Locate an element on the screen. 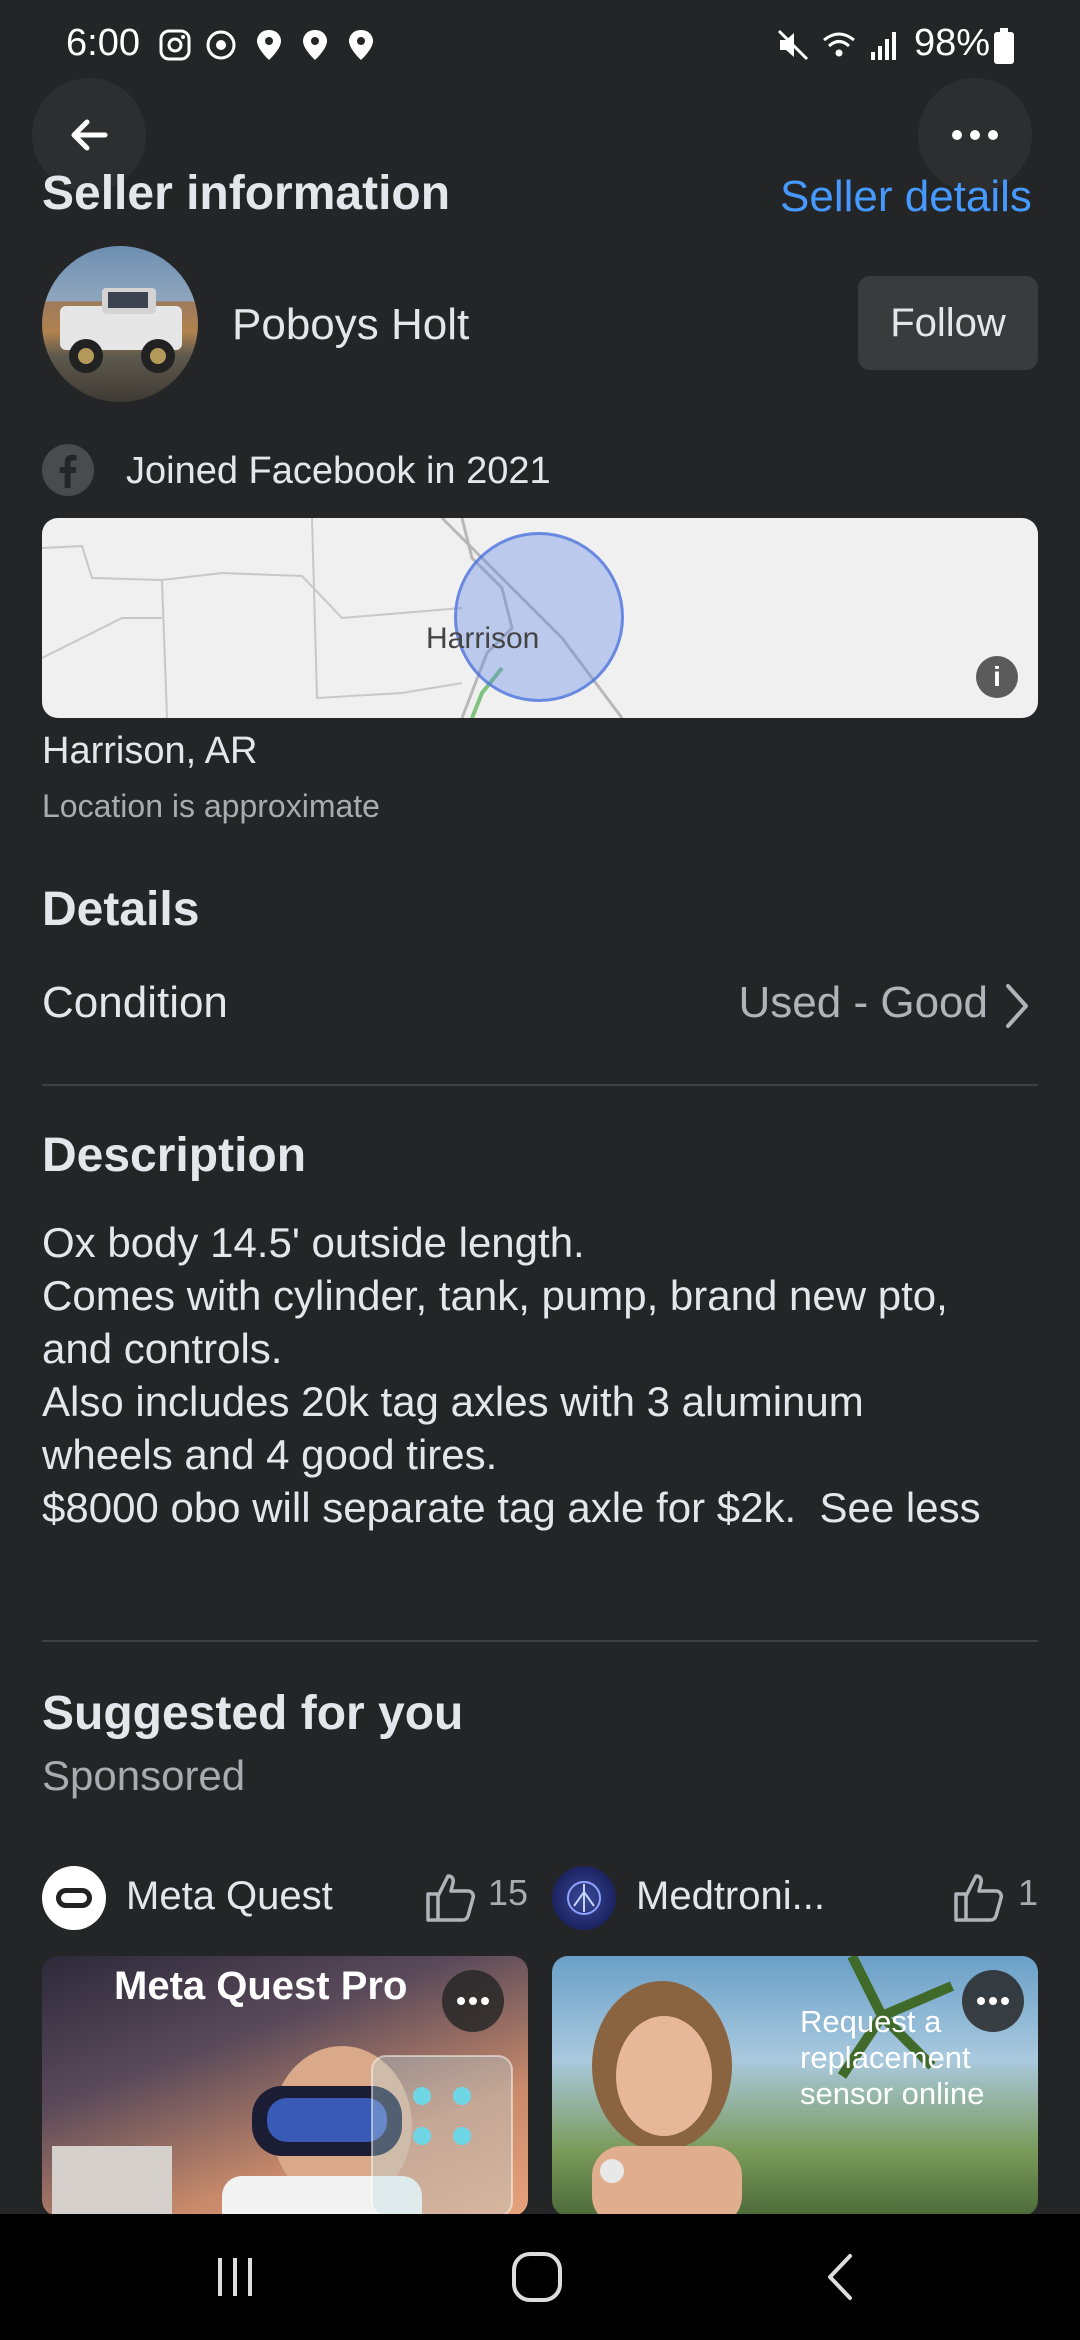 Image resolution: width=1080 pixels, height=2340 pixels. ad-overlay-line: Request a is located at coordinates (871, 2021).